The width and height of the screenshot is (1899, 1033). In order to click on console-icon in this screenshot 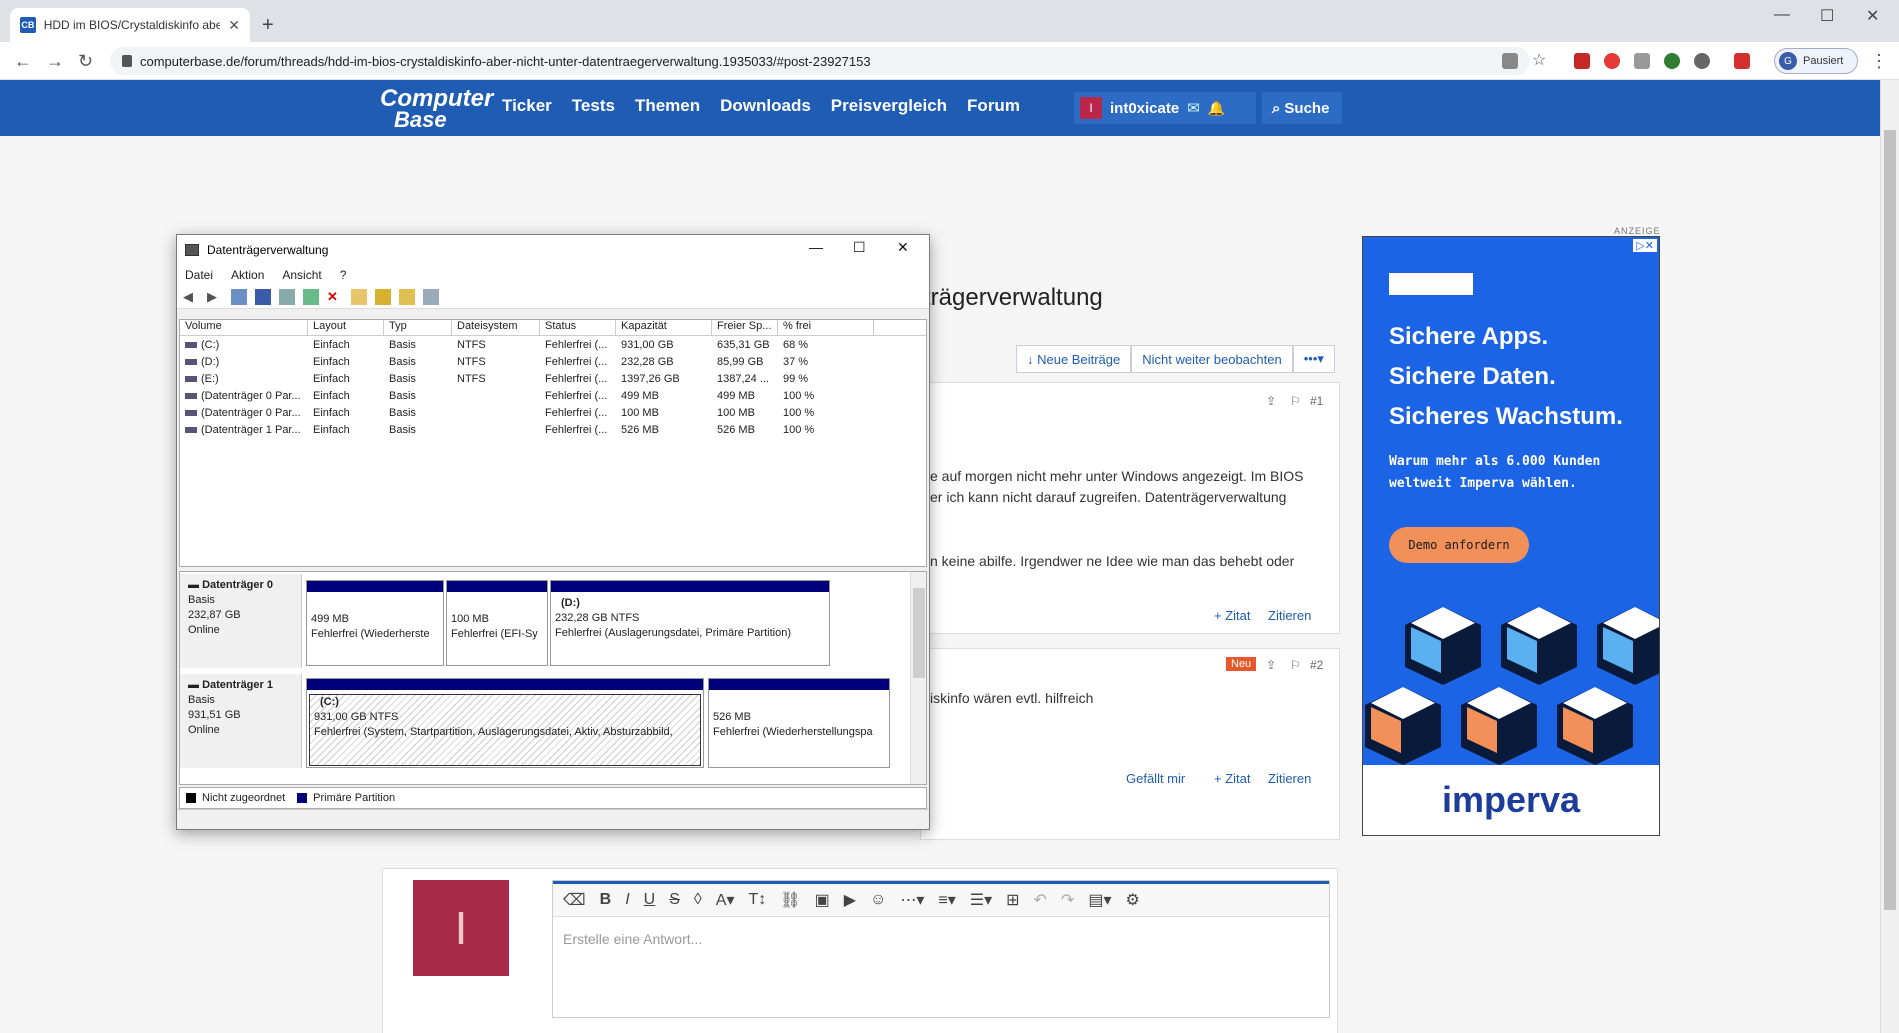, I will do `click(239, 296)`.